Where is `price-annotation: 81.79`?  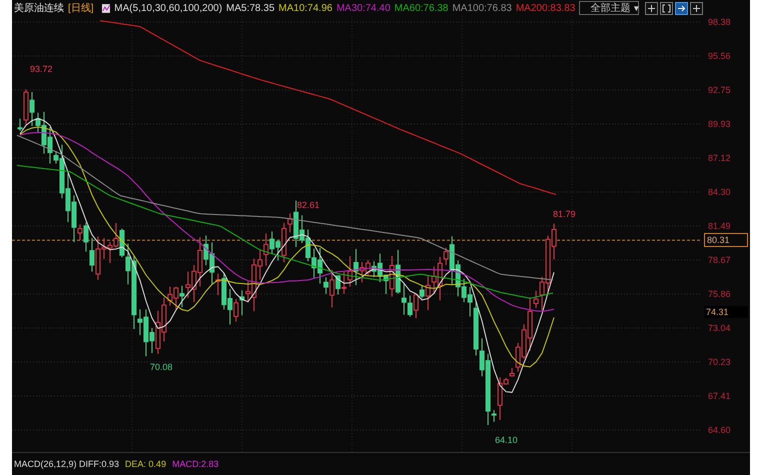 price-annotation: 81.79 is located at coordinates (564, 214).